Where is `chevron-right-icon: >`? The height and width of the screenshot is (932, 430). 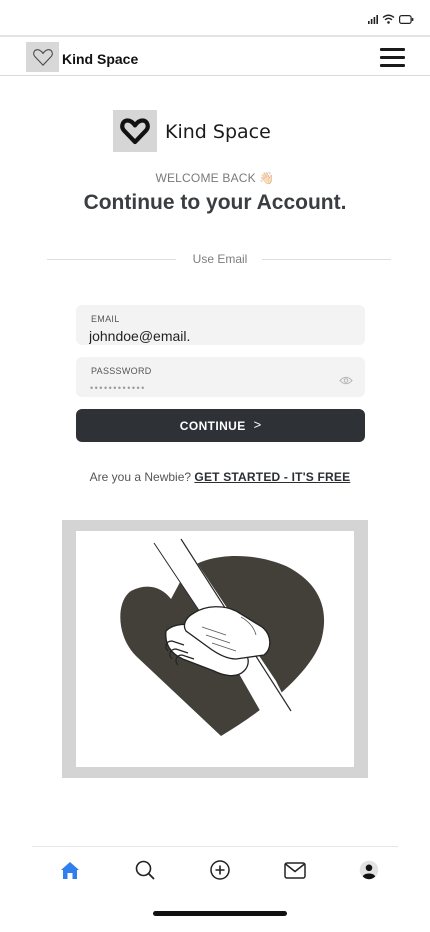 chevron-right-icon: > is located at coordinates (257, 424).